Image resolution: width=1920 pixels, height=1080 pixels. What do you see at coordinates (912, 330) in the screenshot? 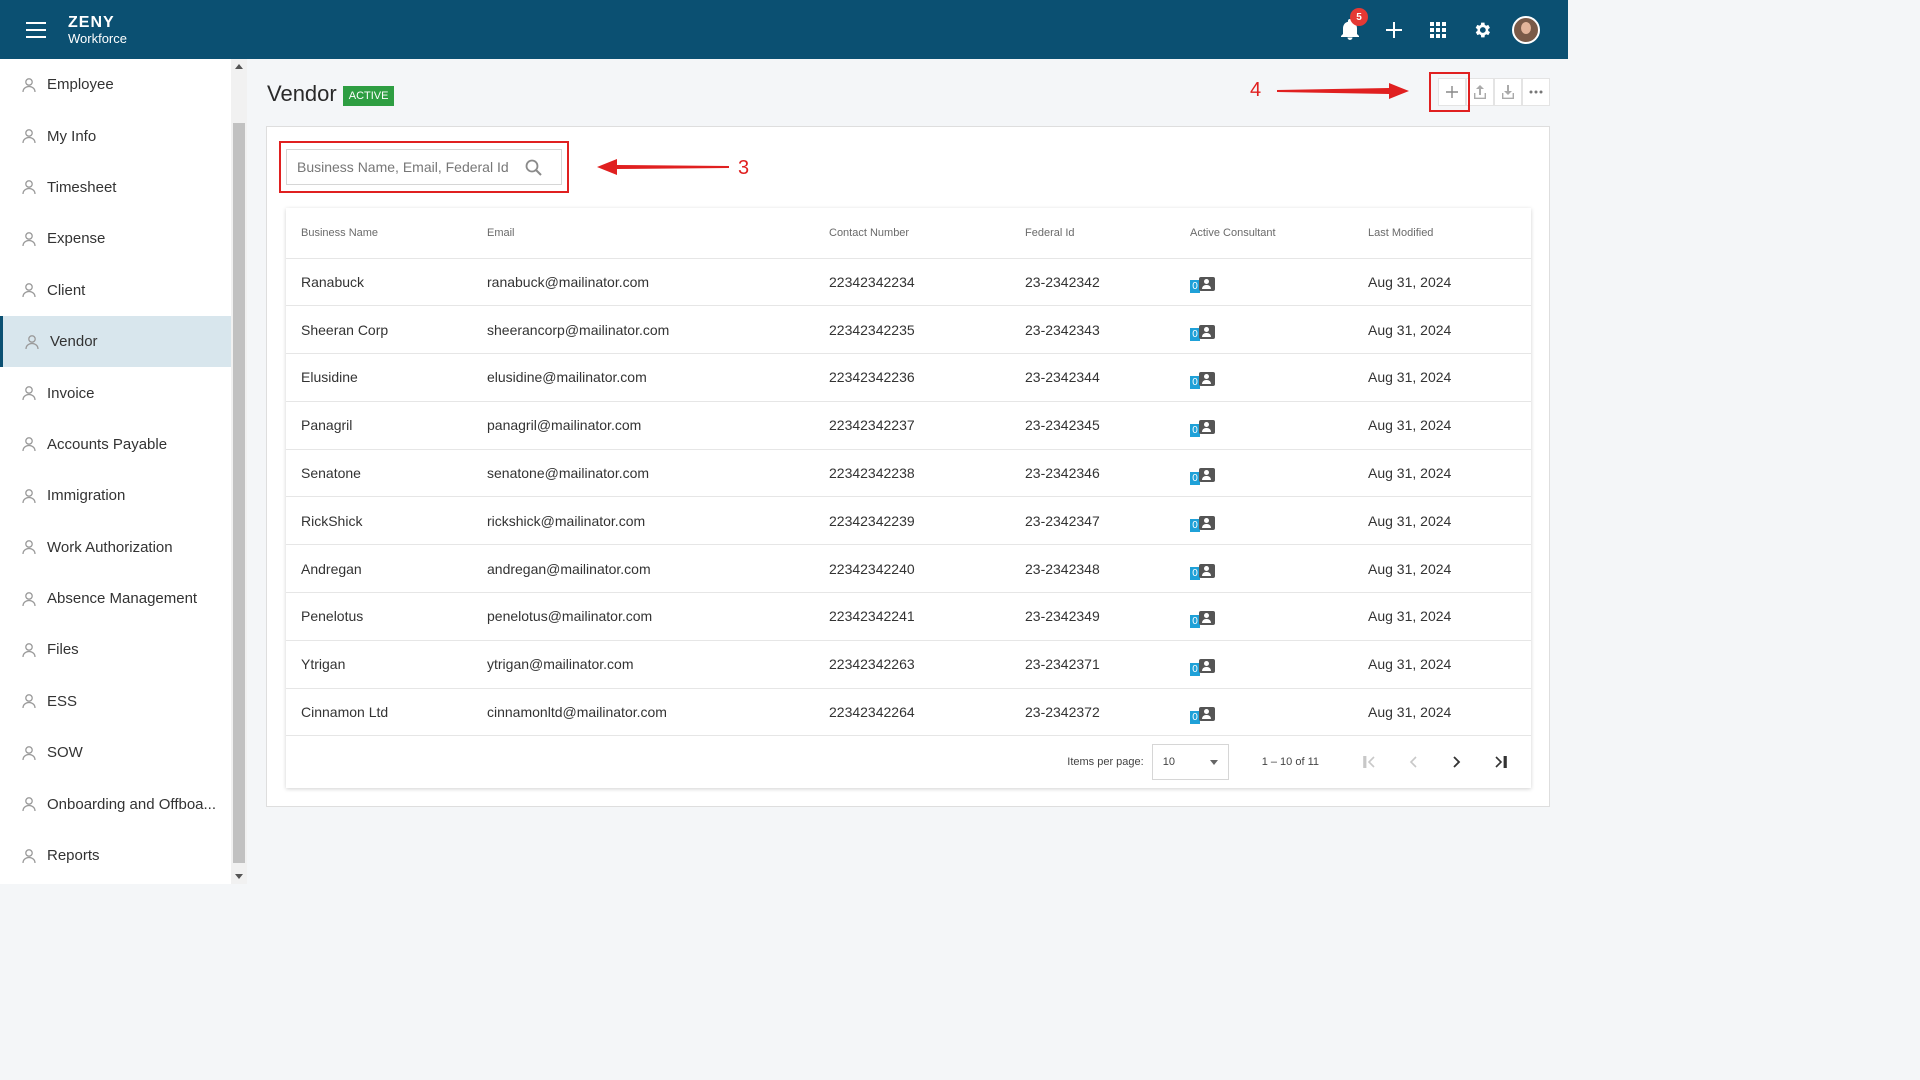
I see `cell-contact-number: 22342342235` at bounding box center [912, 330].